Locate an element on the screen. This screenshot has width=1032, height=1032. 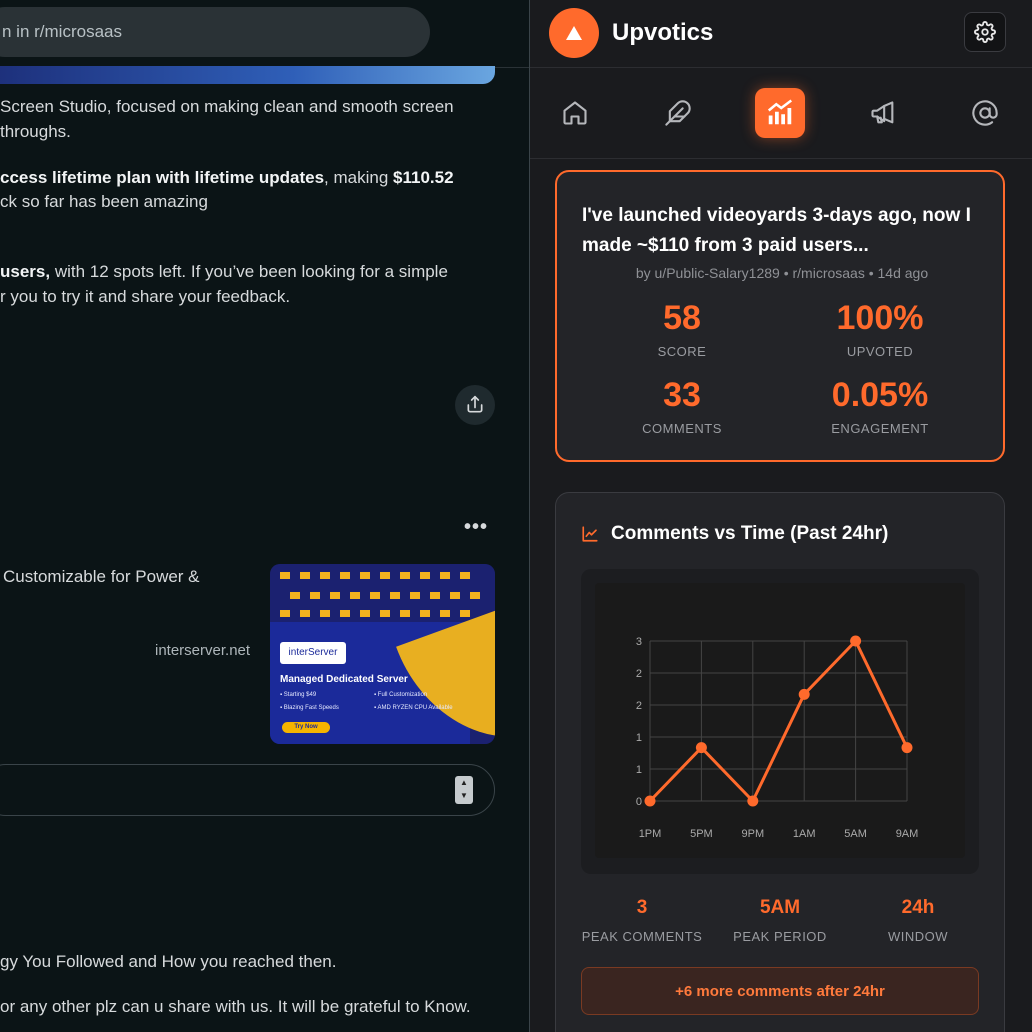
feather-icon is located at coordinates (678, 113).